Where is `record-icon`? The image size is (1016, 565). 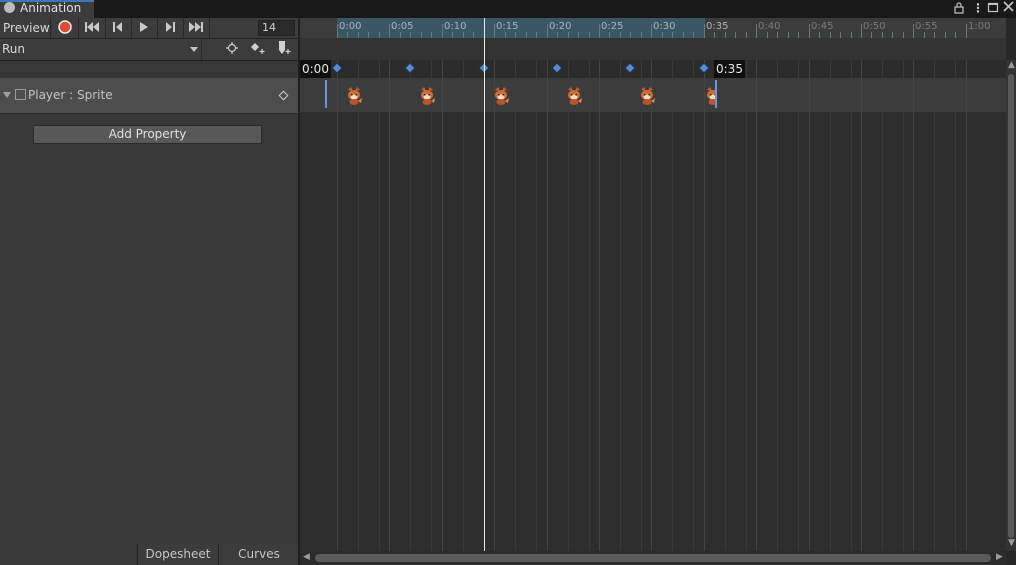 record-icon is located at coordinates (65, 28).